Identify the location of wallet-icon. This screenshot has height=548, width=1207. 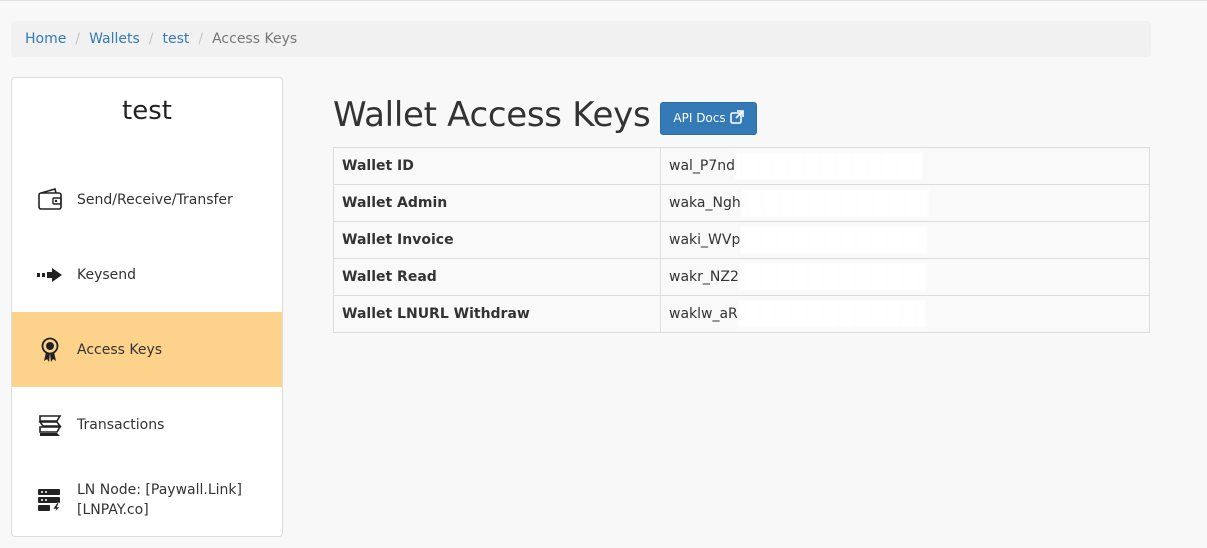
(50, 200).